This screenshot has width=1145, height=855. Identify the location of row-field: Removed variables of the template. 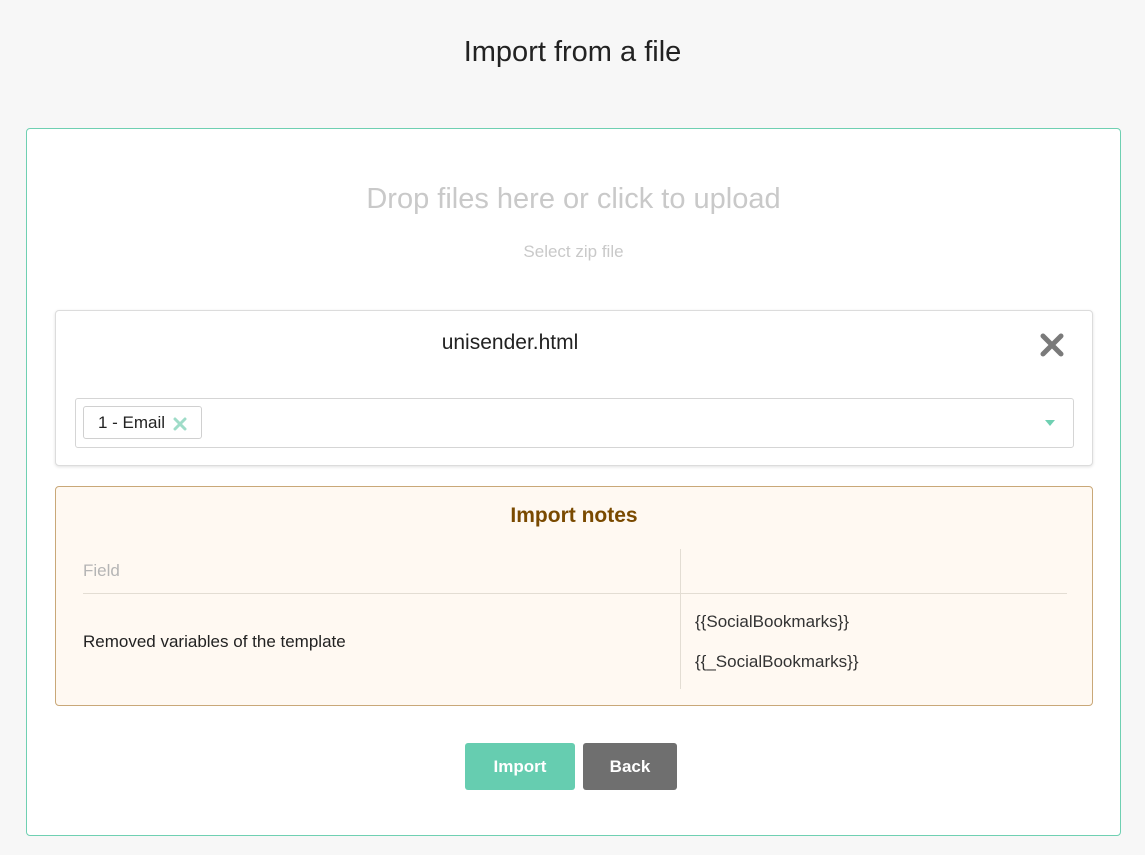
(214, 641).